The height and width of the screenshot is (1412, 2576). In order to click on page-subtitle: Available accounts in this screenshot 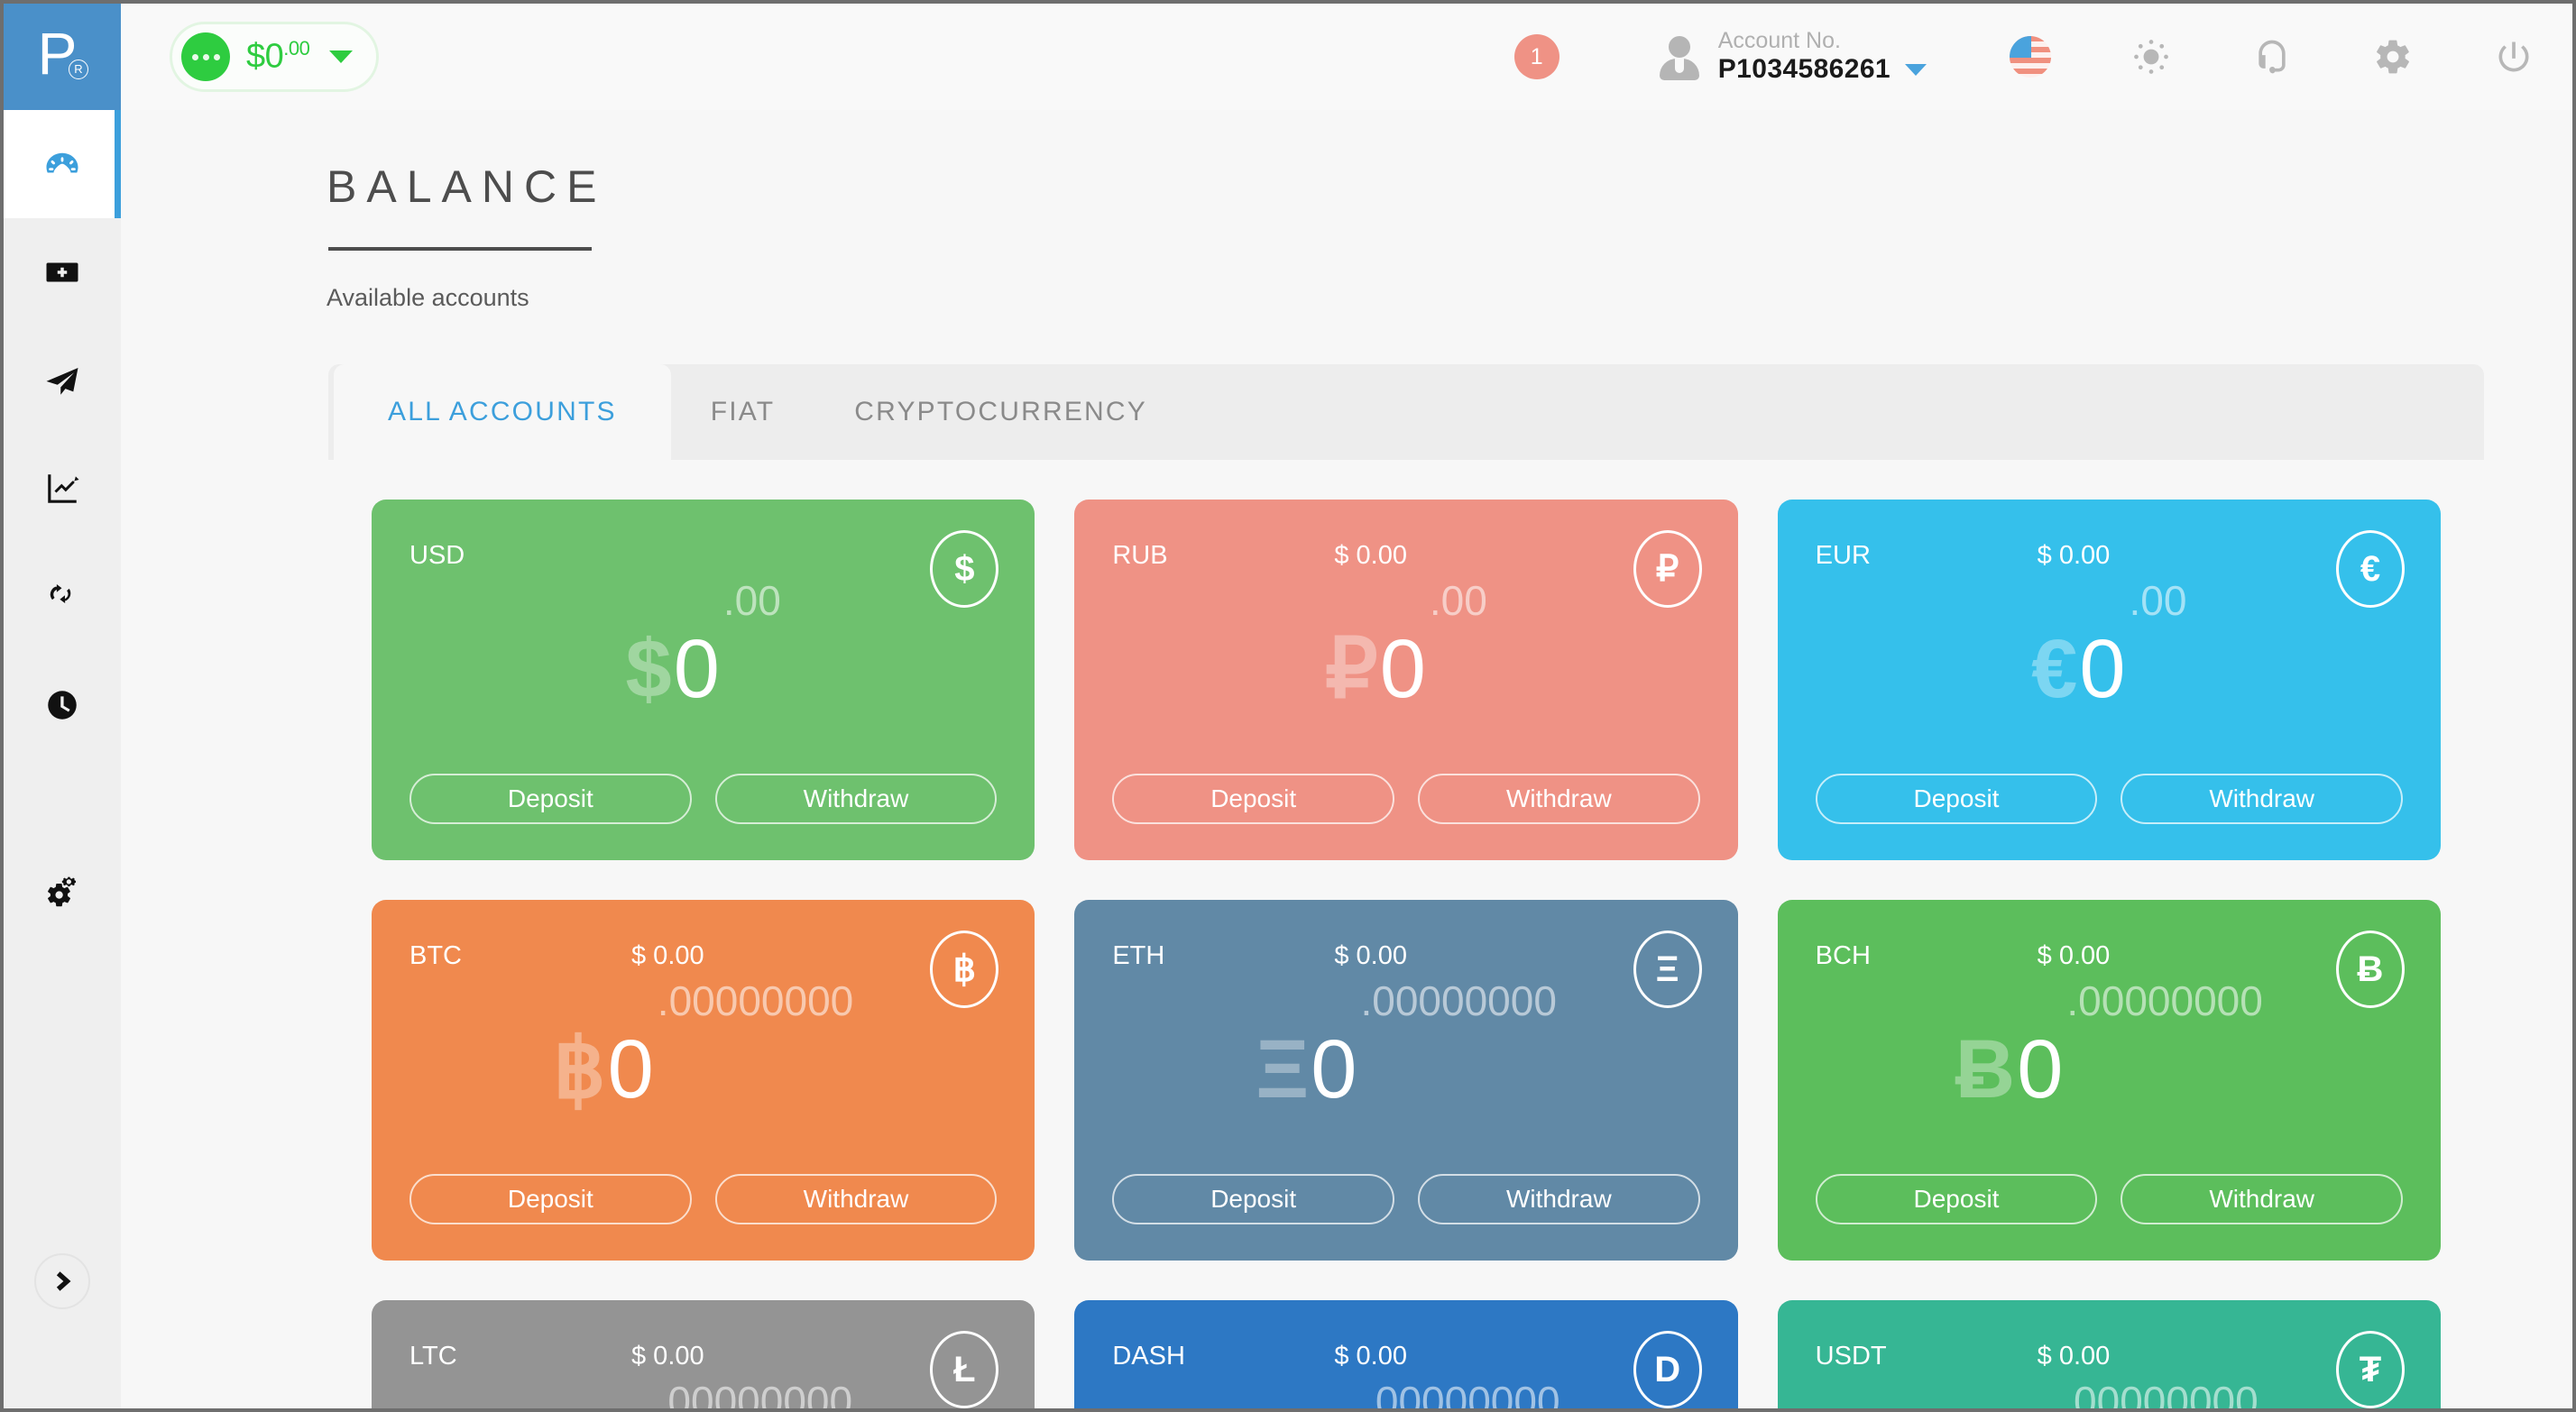, I will do `click(428, 297)`.